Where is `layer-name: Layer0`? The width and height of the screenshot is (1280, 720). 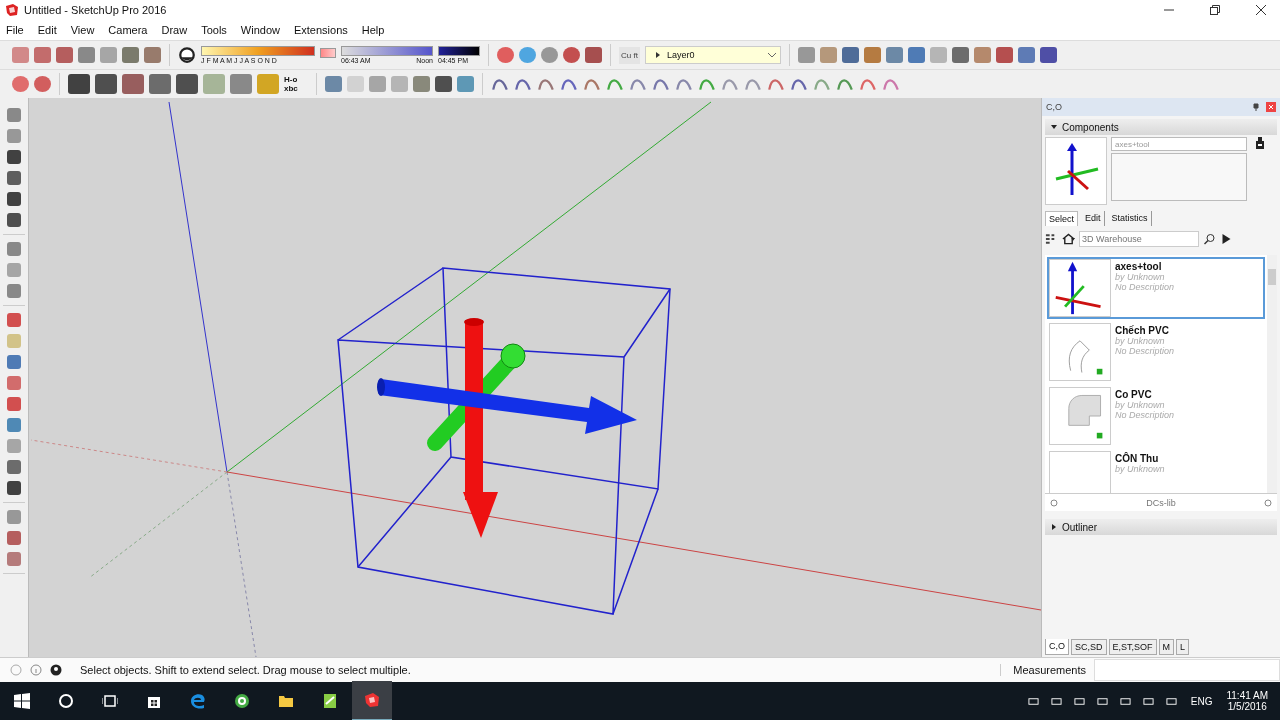 layer-name: Layer0 is located at coordinates (680, 55).